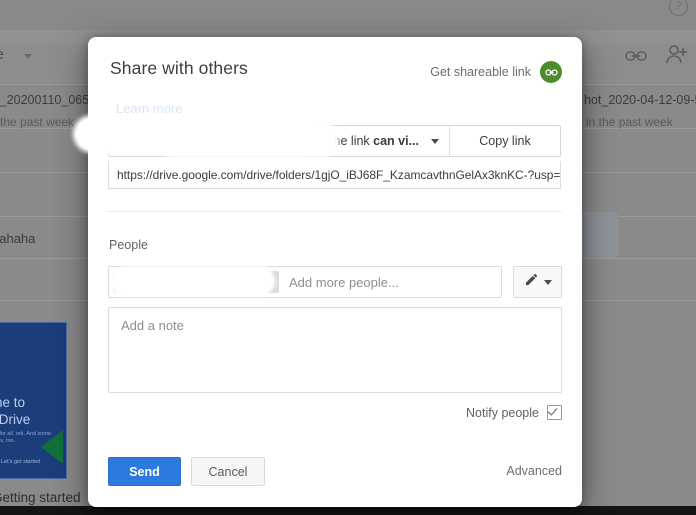  I want to click on file-meta: in the past week, so click(629, 122).